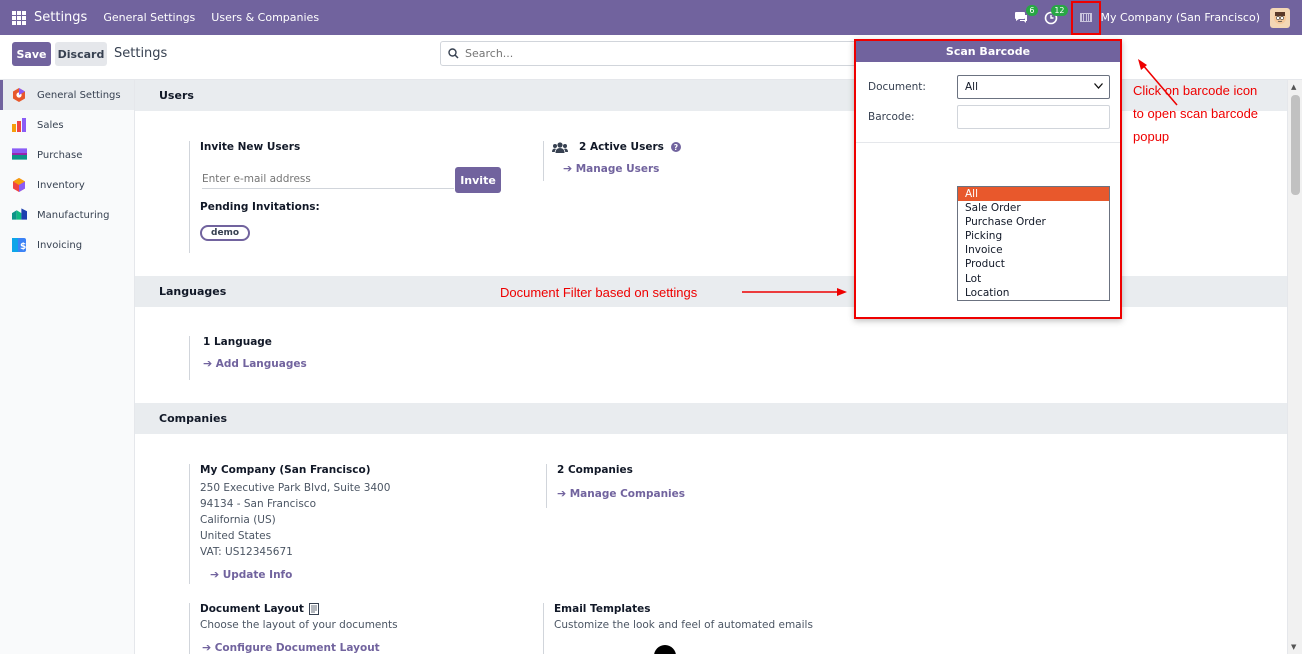 This screenshot has width=1302, height=654. Describe the element at coordinates (1085, 17) in the screenshot. I see `barcode-icon` at that location.